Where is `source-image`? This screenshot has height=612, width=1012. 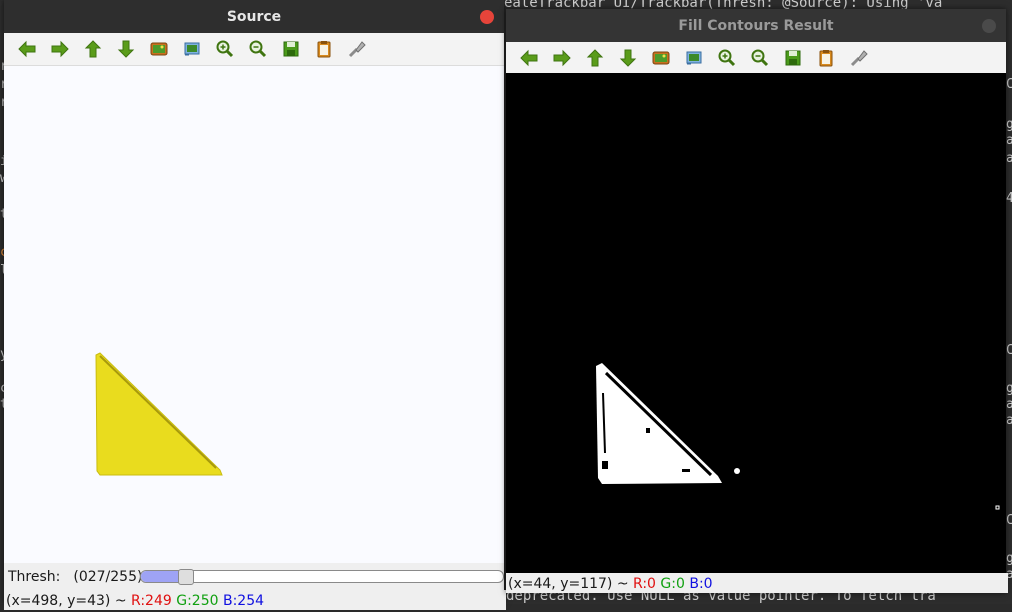 source-image is located at coordinates (159, 414).